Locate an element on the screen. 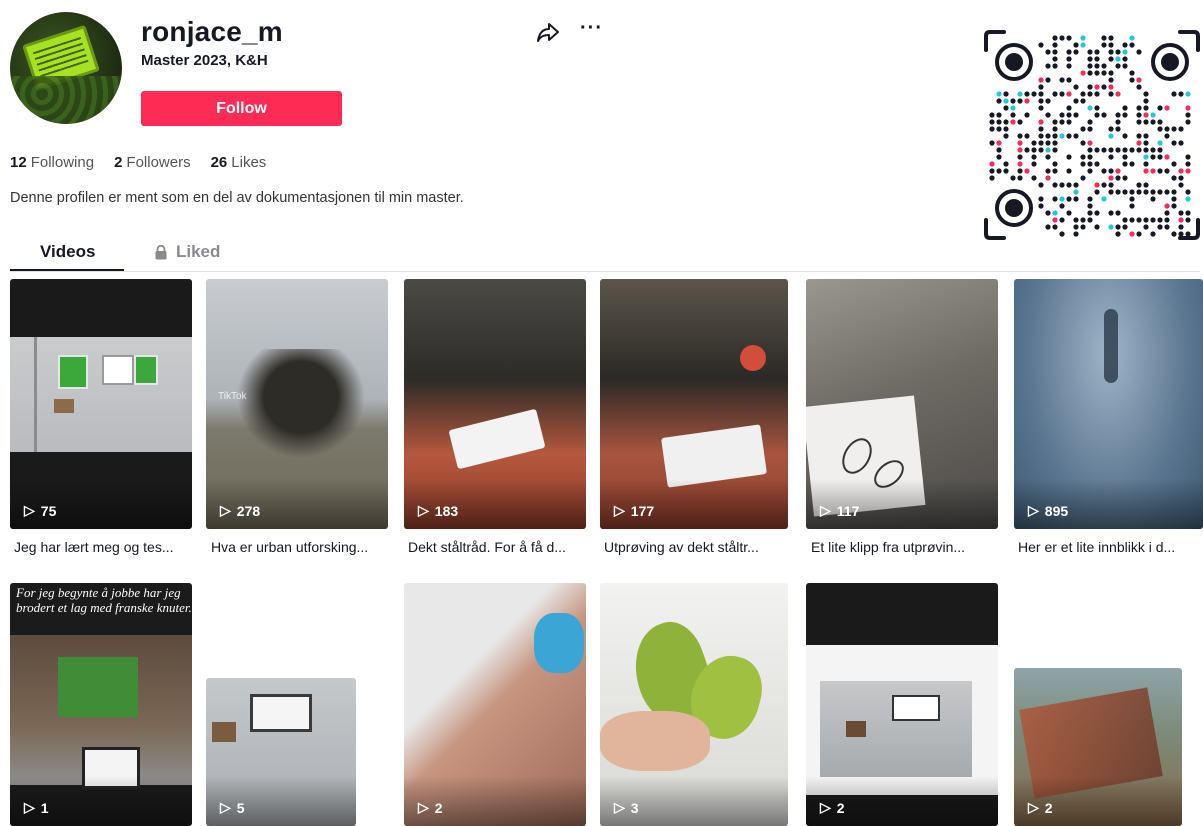  likes-stat: 26 Likes is located at coordinates (238, 162).